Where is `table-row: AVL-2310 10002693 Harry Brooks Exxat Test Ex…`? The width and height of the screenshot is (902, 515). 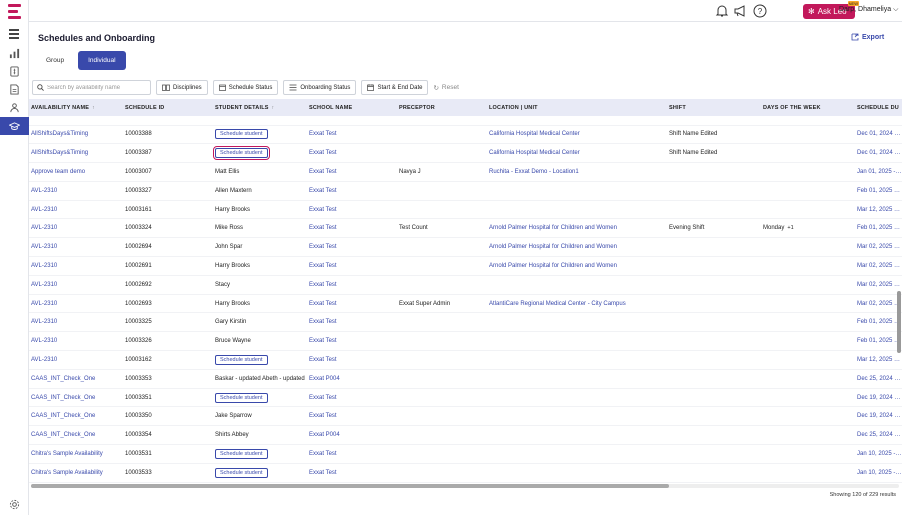
table-row: AVL-2310 10002693 Harry Brooks Exxat Test Ex… is located at coordinates (465, 303).